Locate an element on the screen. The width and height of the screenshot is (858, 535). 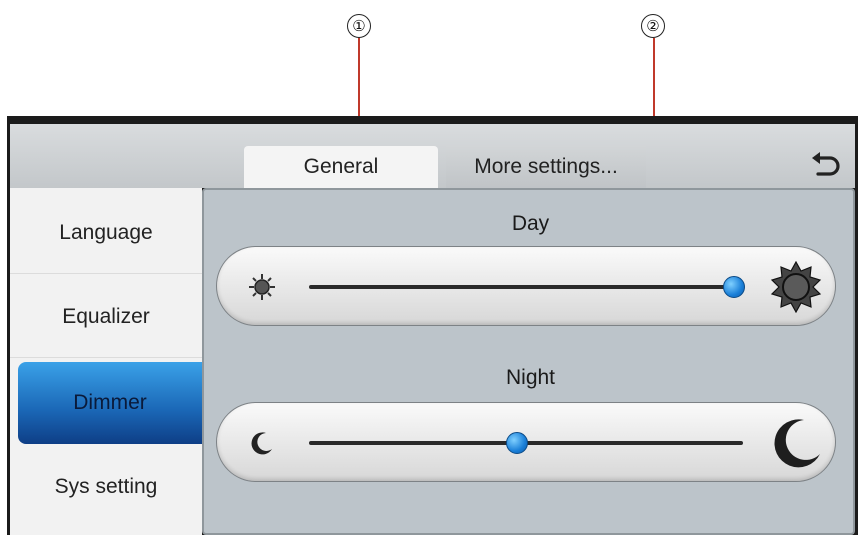
day-slider is located at coordinates (526, 286).